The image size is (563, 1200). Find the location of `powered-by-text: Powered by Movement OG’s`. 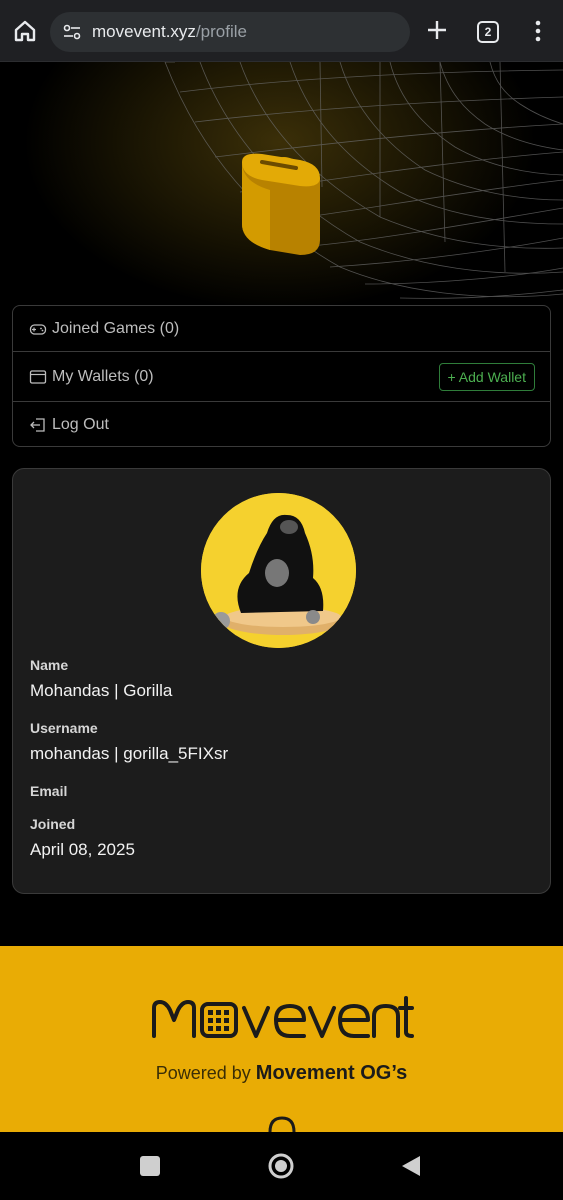

powered-by-text: Powered by Movement OG’s is located at coordinates (281, 1073).